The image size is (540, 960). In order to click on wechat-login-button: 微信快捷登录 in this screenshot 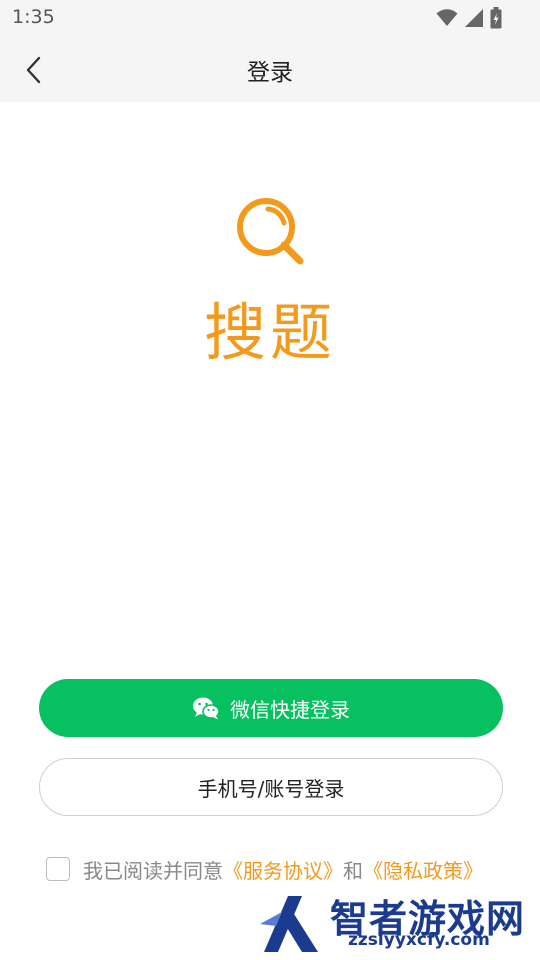, I will do `click(271, 708)`.